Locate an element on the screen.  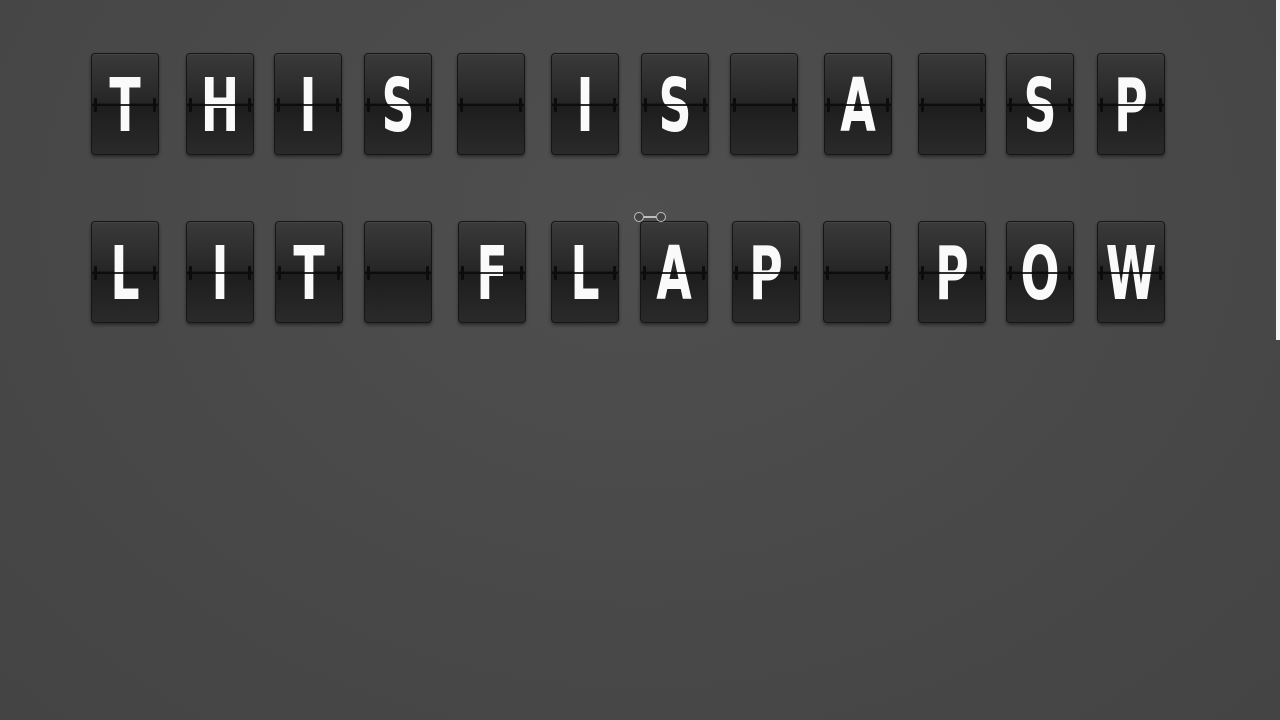
flap-row-2: LITFLAPPOW is located at coordinates (640, 273).